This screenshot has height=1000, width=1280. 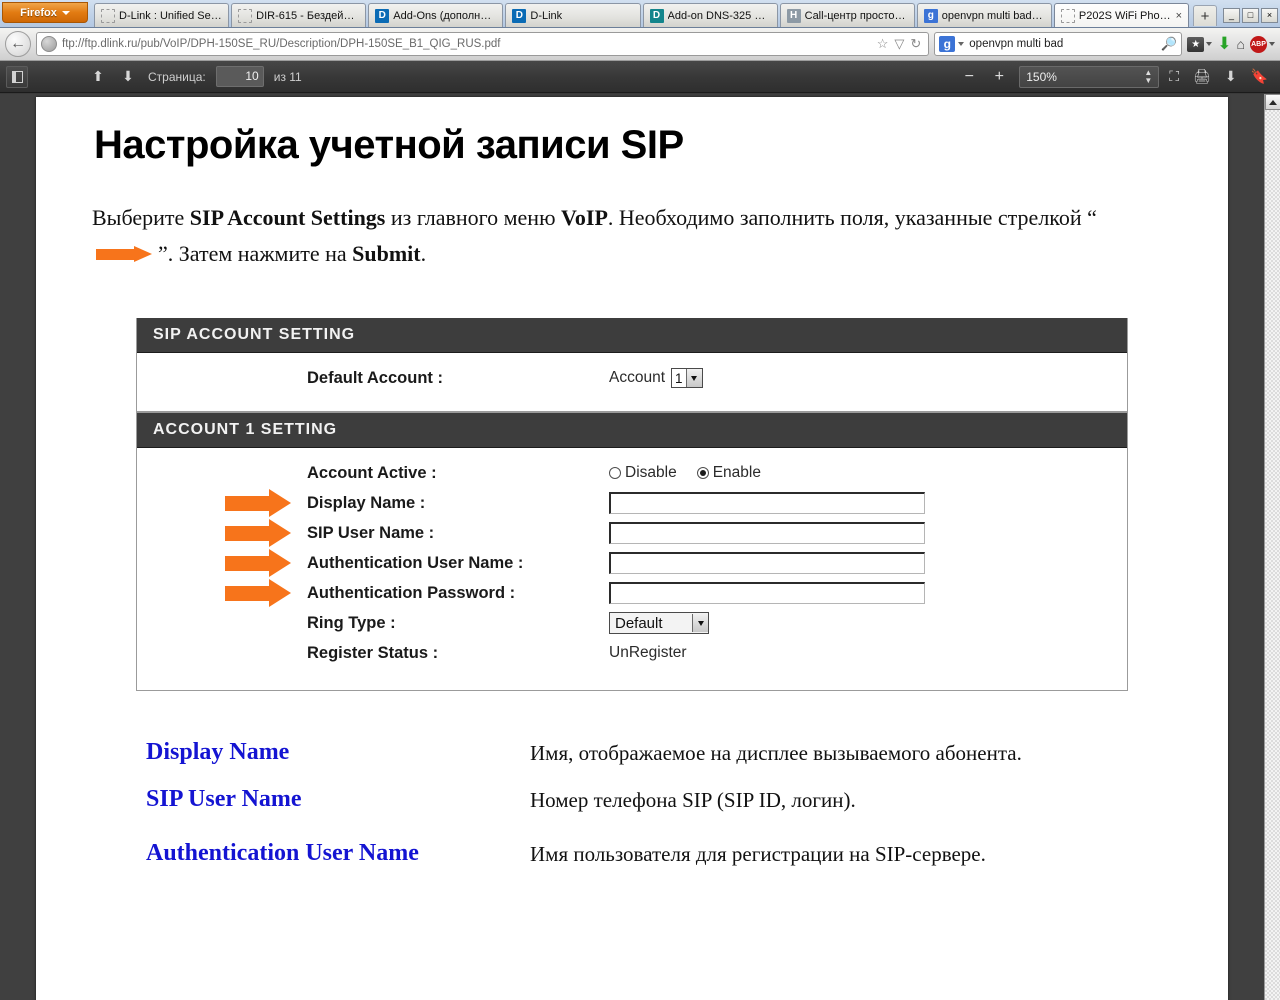 I want to click on ring-type-select: Default, so click(x=659, y=623).